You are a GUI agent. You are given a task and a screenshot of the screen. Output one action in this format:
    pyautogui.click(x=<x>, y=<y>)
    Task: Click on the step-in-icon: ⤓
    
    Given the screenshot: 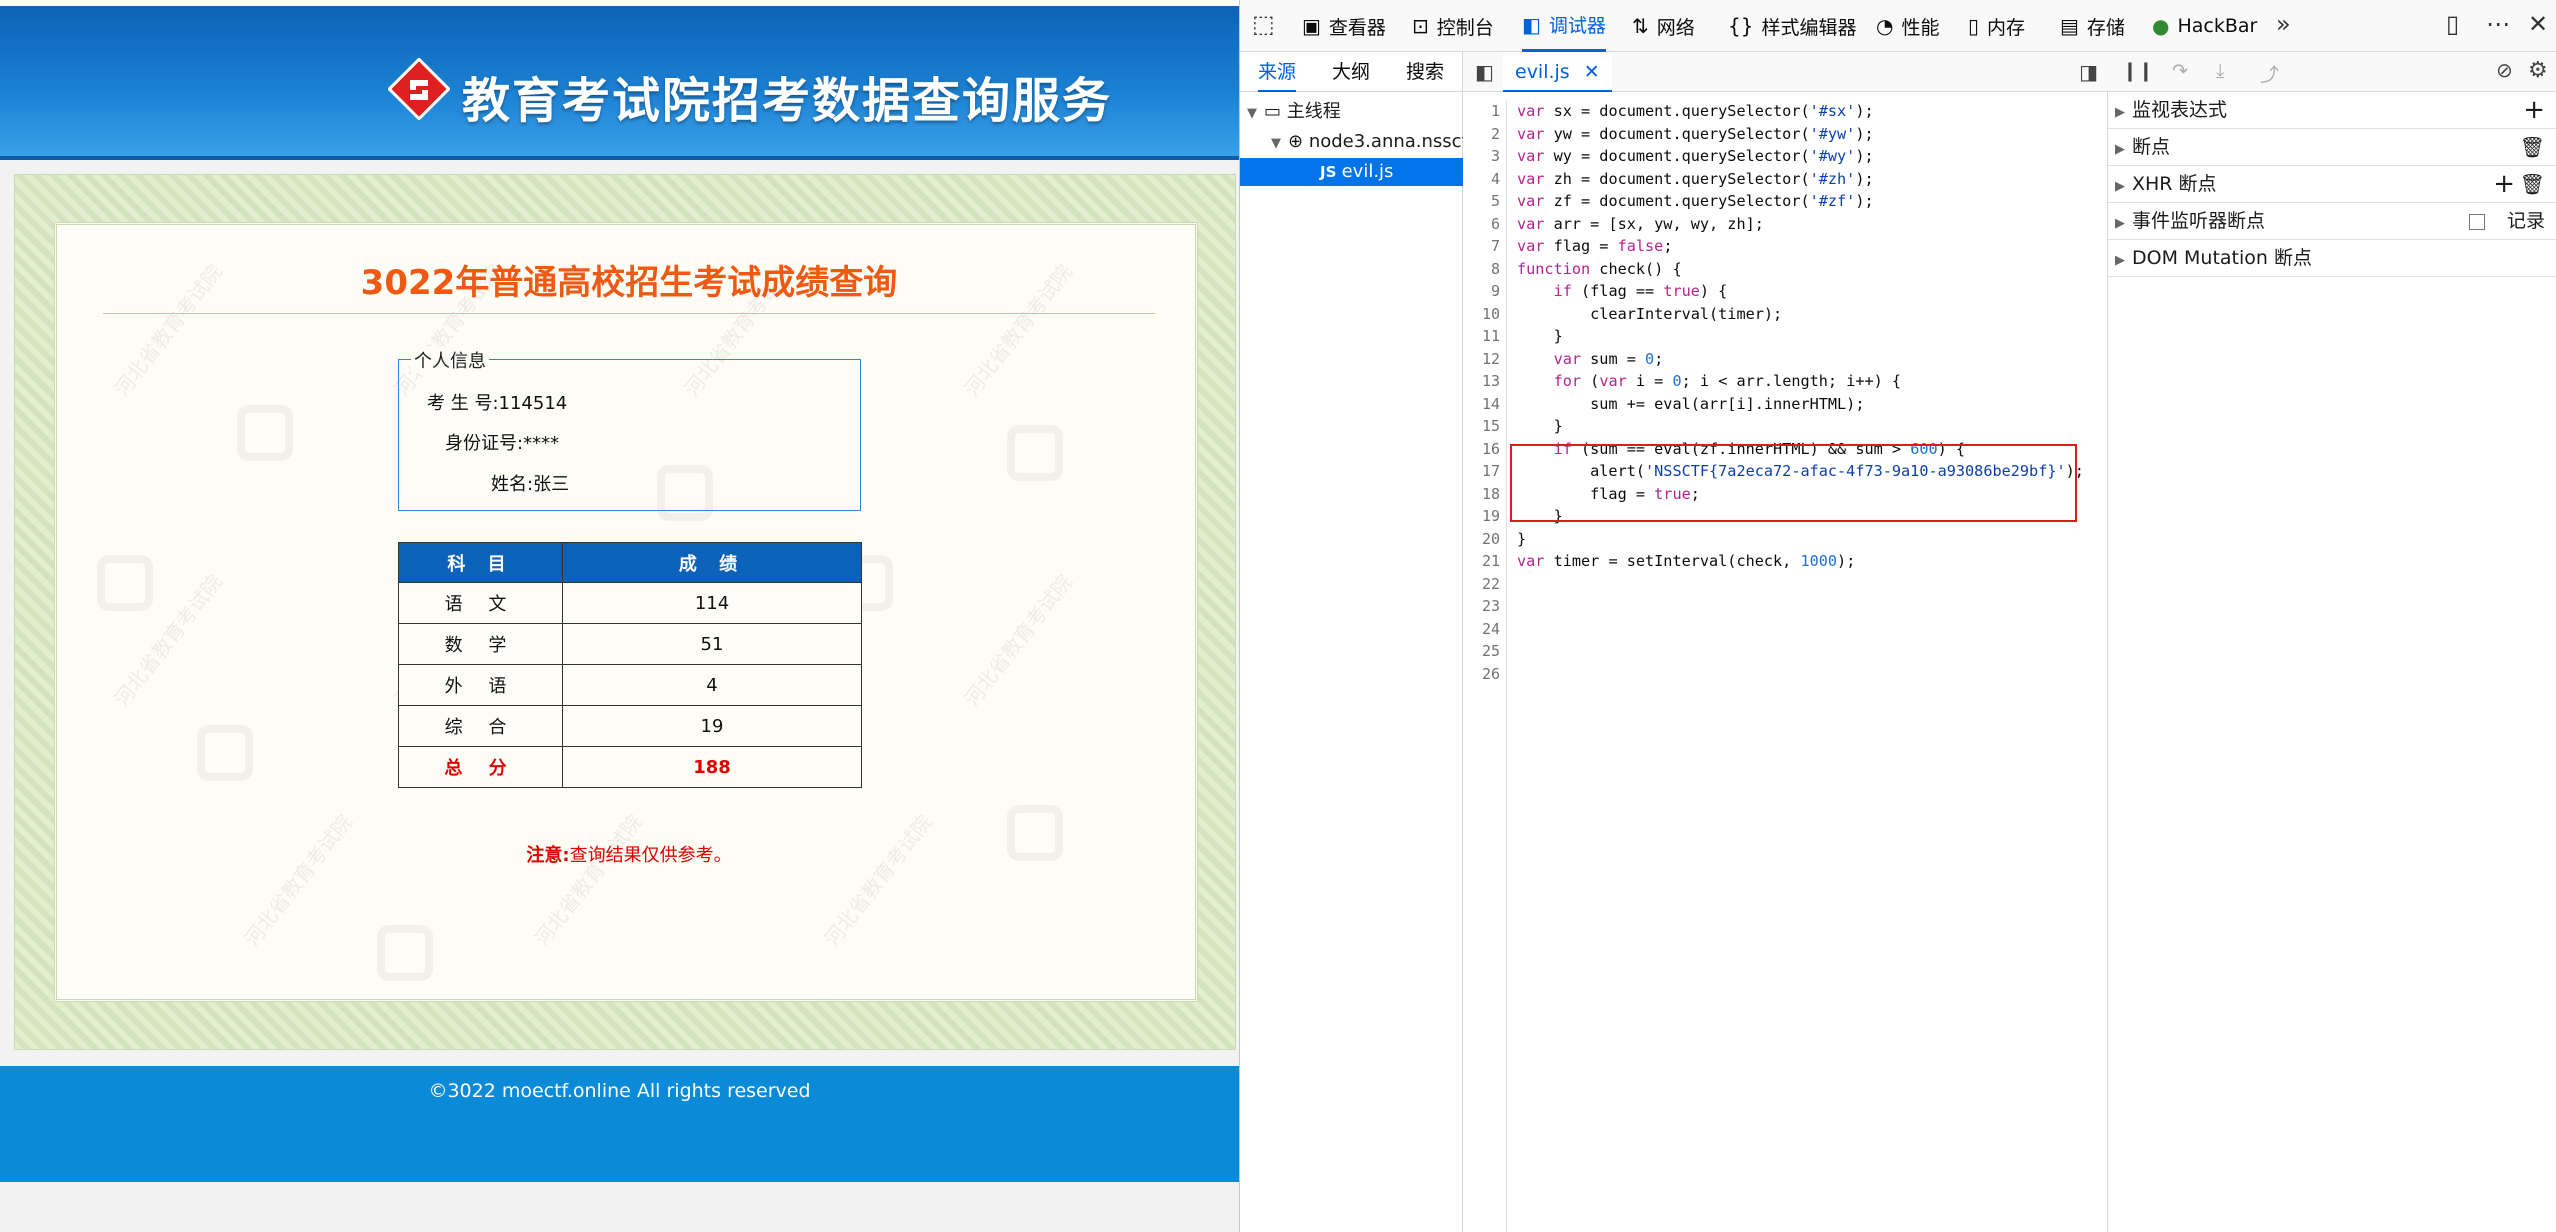 What is the action you would take?
    pyautogui.click(x=2220, y=71)
    